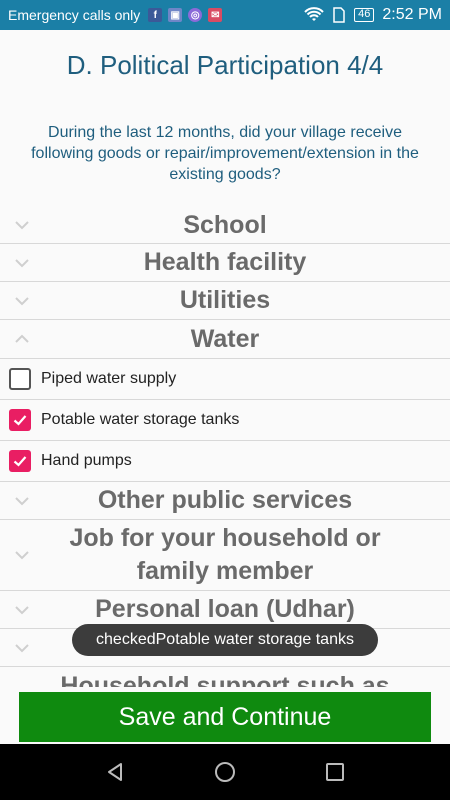  I want to click on option-label: Piped water supply, so click(109, 378).